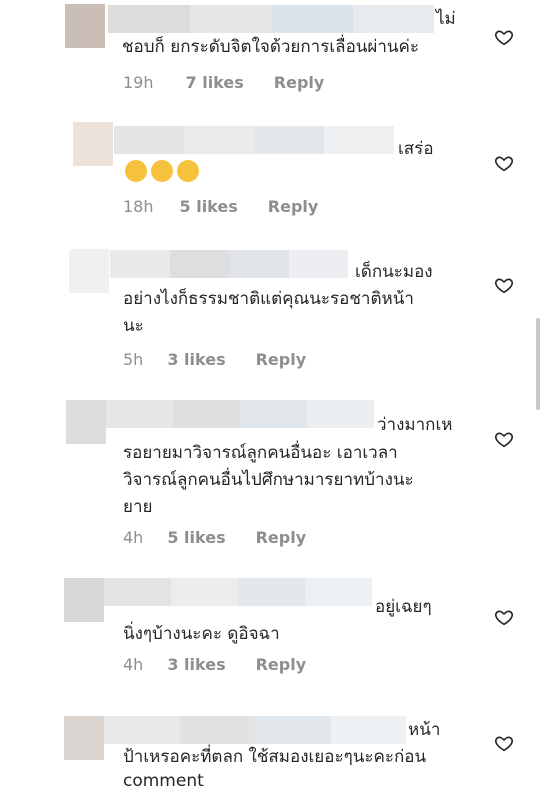 Image resolution: width=544 pixels, height=800 pixels. Describe the element at coordinates (538, 364) in the screenshot. I see `scrollbar` at that location.